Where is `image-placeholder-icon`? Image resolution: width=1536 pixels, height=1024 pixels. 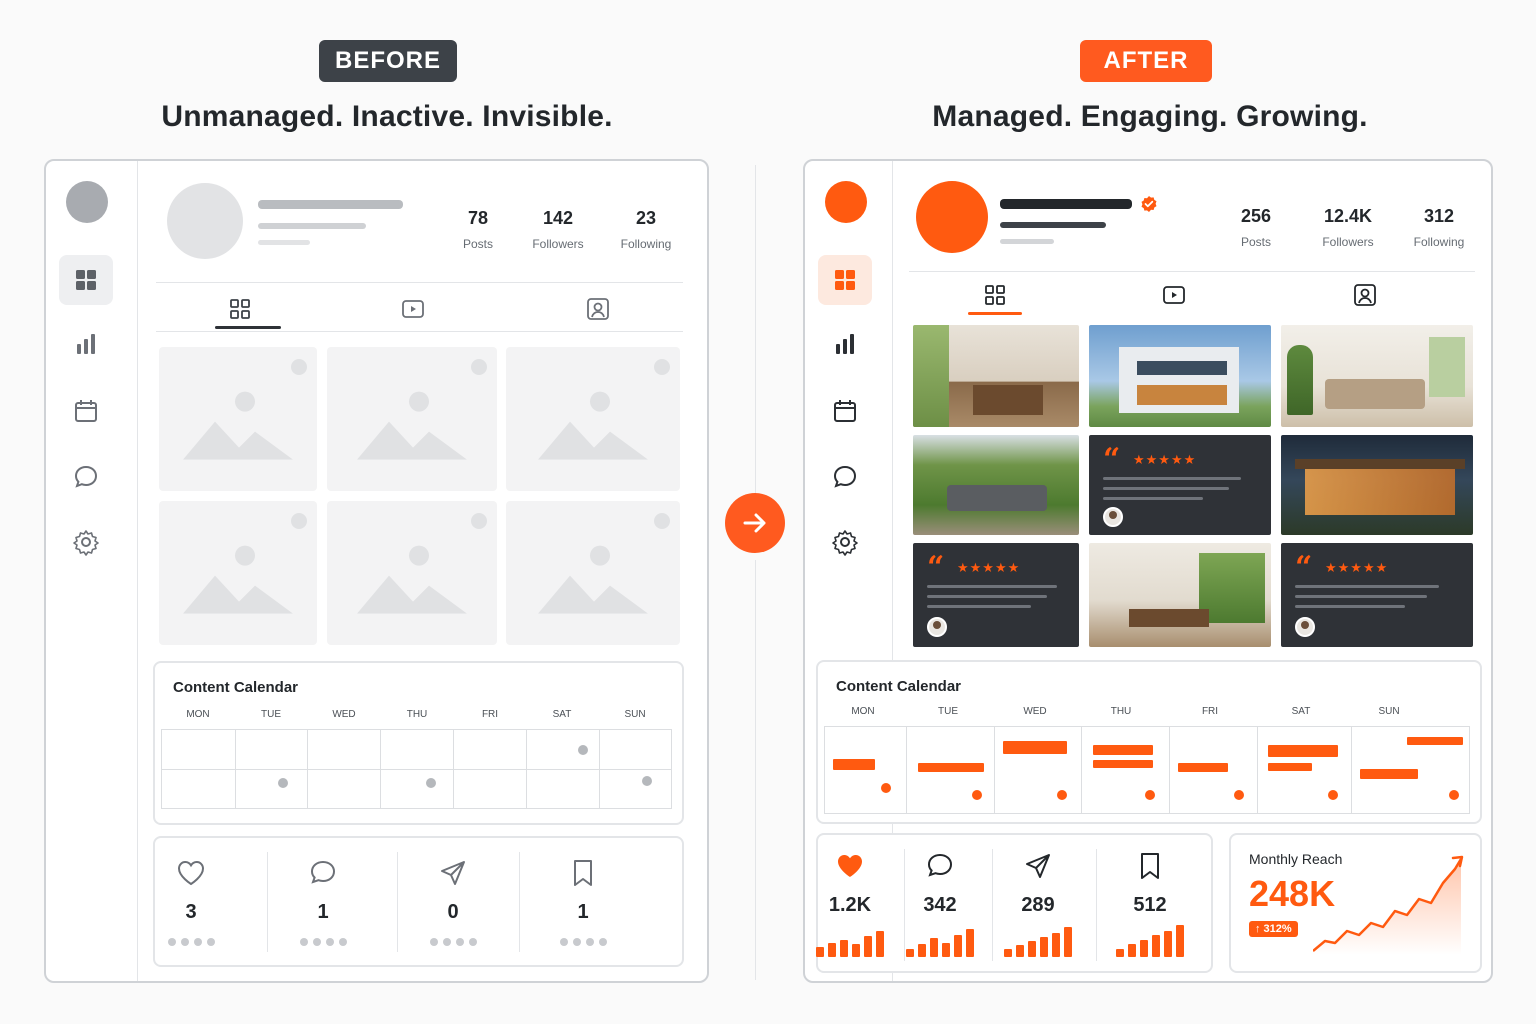 image-placeholder-icon is located at coordinates (238, 579).